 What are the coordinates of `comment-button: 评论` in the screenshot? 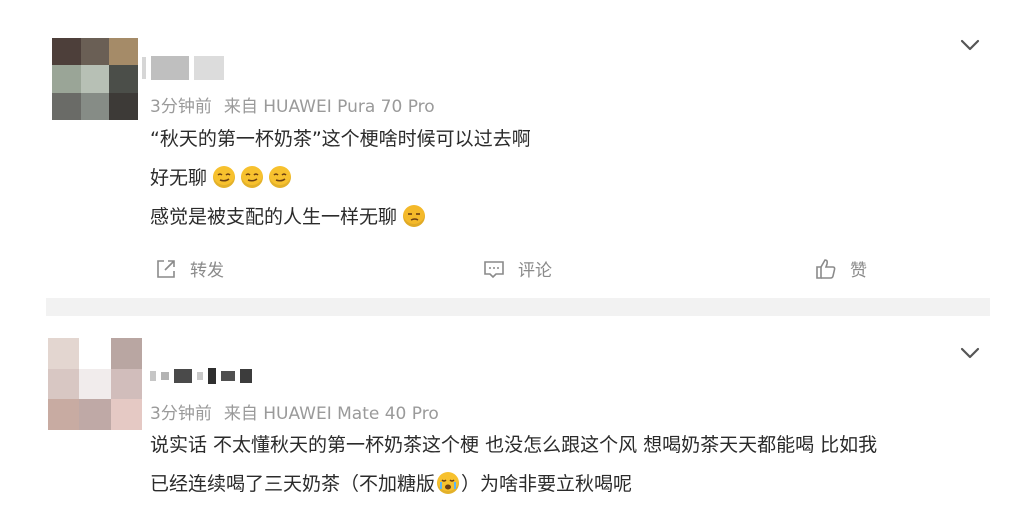 It's located at (517, 268).